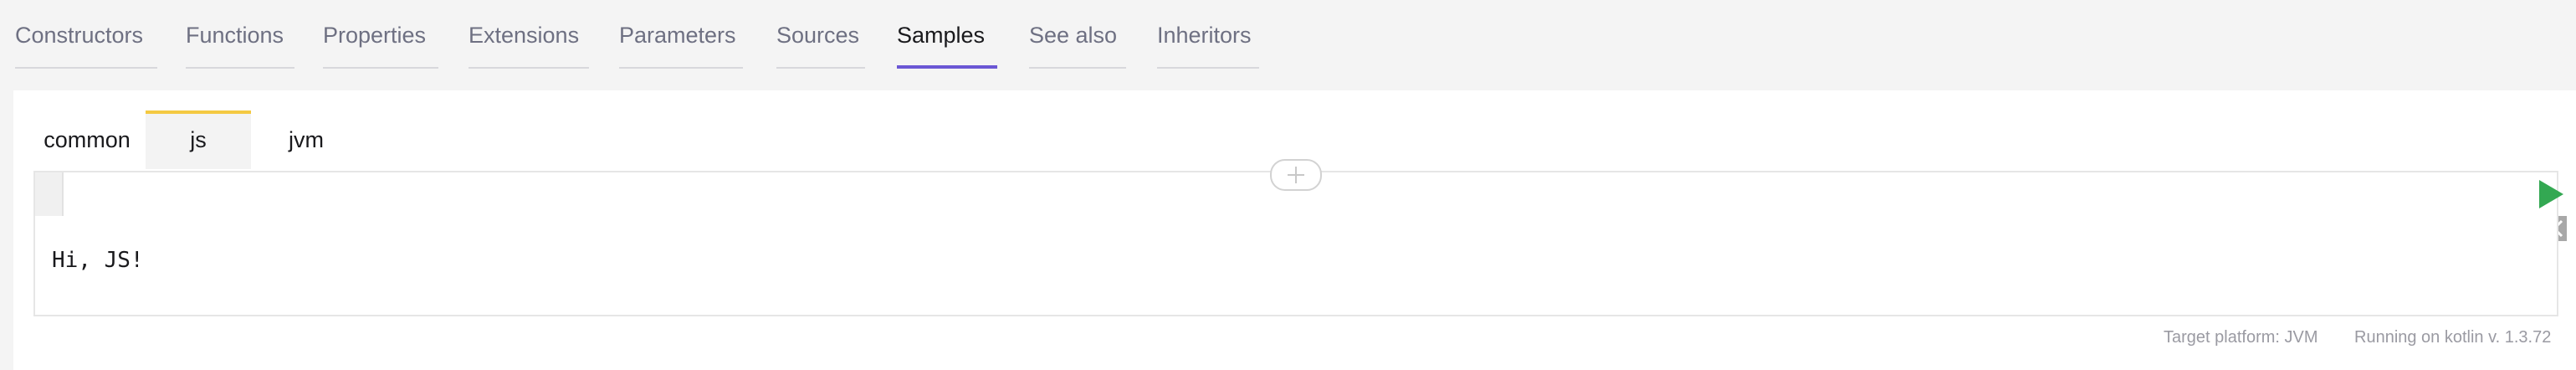 The height and width of the screenshot is (370, 2576). I want to click on platform-tab-label: common, so click(88, 139).